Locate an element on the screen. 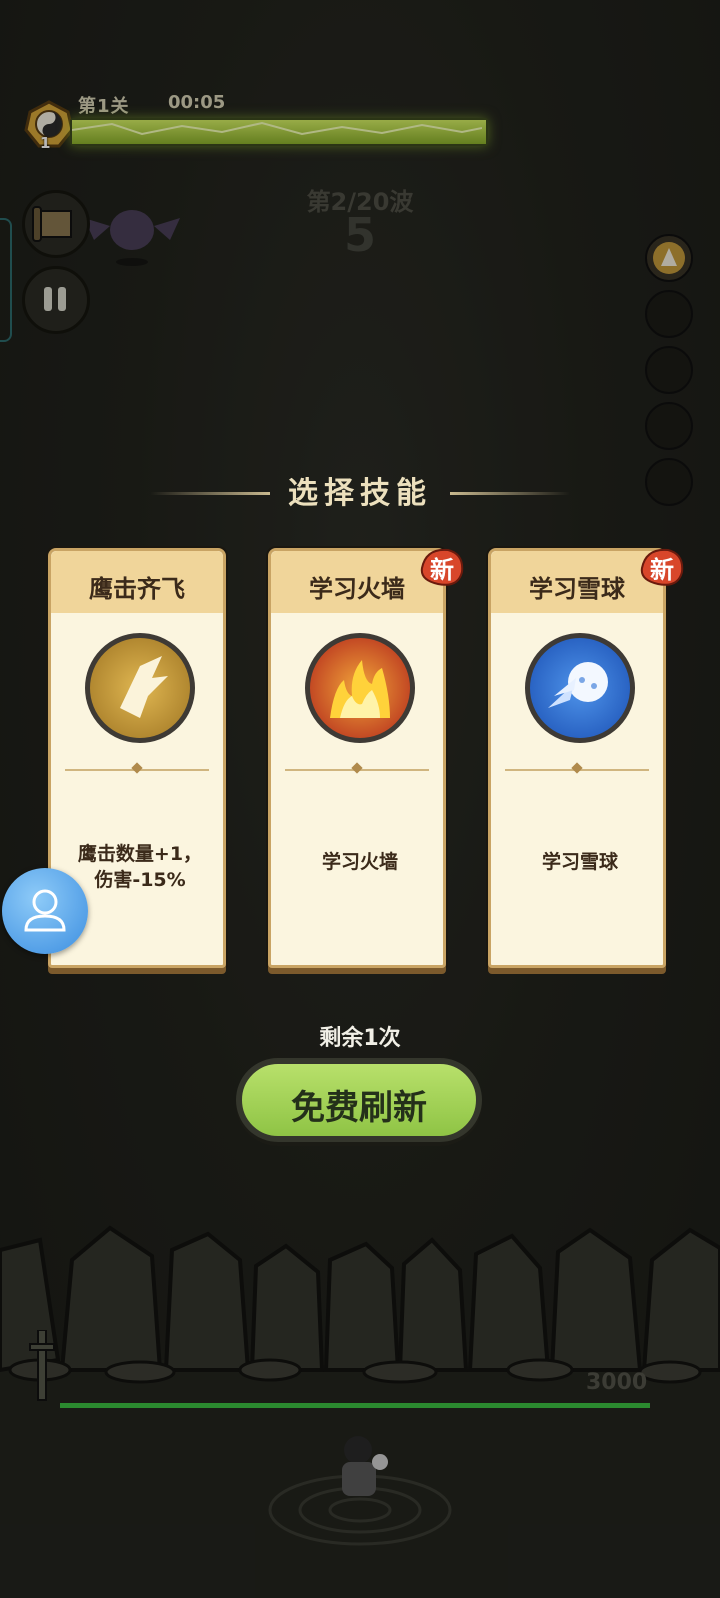 The height and width of the screenshot is (1598, 720). user-icon is located at coordinates (45, 910).